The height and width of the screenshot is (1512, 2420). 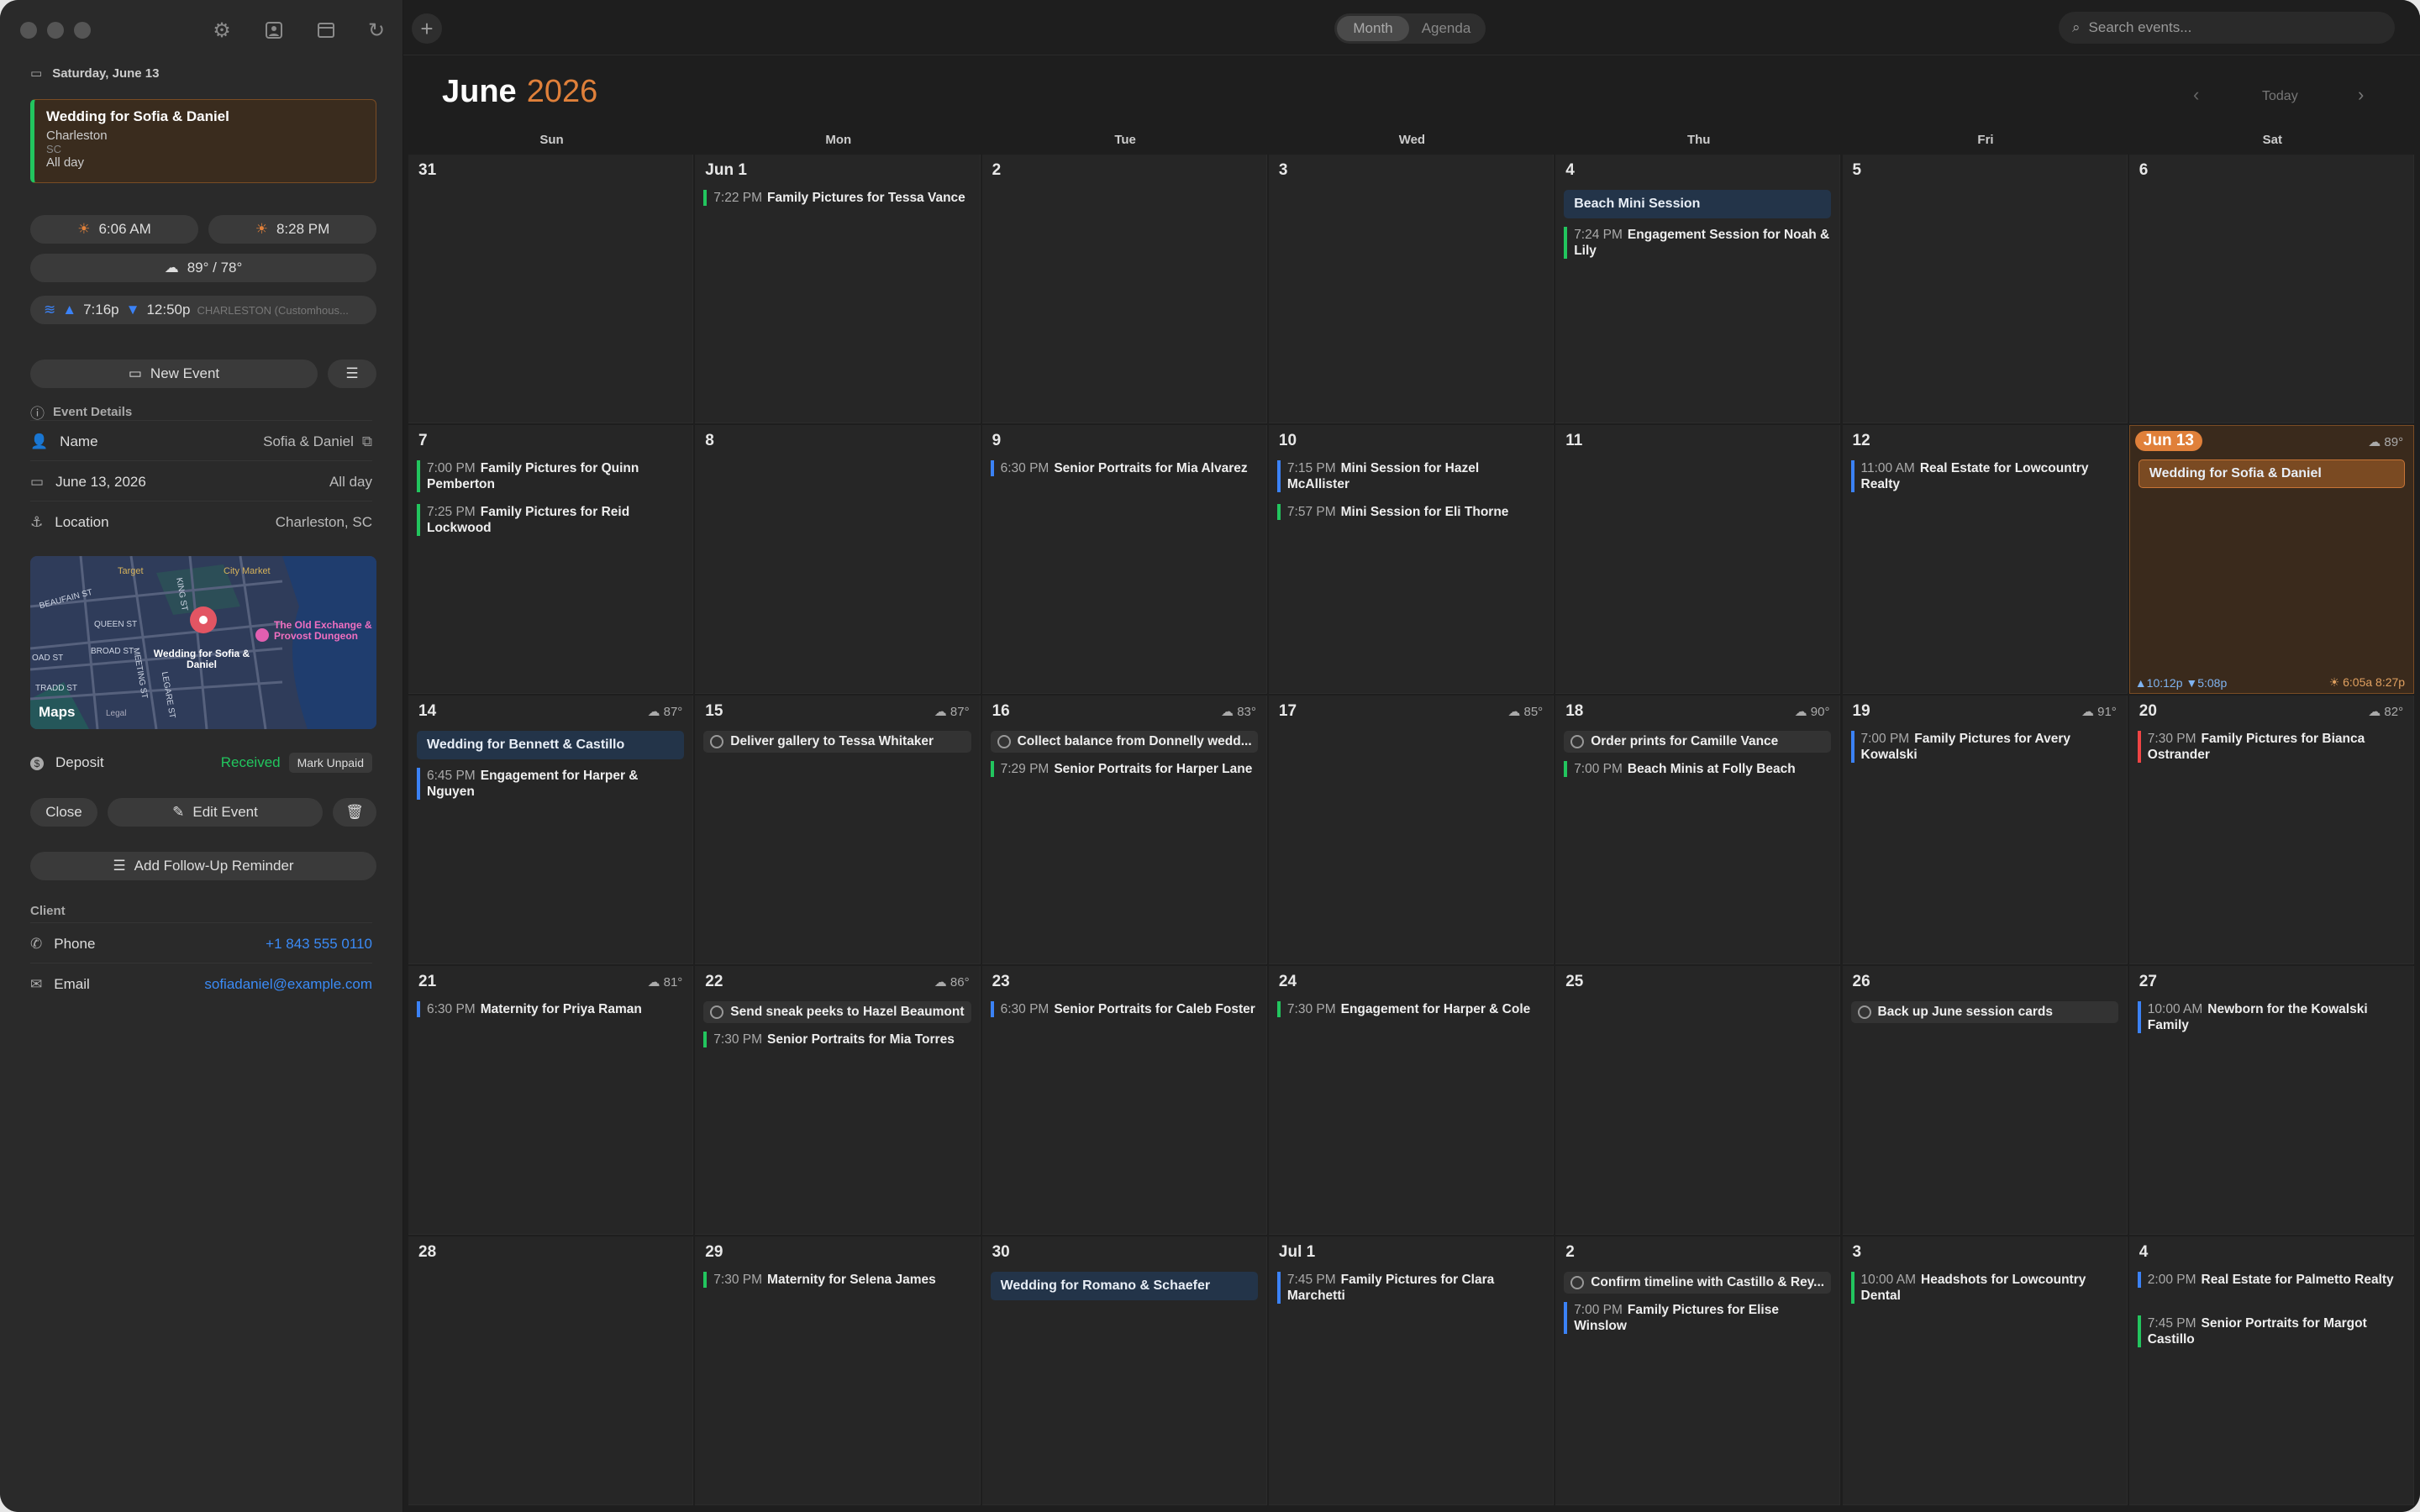 I want to click on day-cell: 3 10:00 AM Headshots for Lowcountry Dental, so click(x=1985, y=1370).